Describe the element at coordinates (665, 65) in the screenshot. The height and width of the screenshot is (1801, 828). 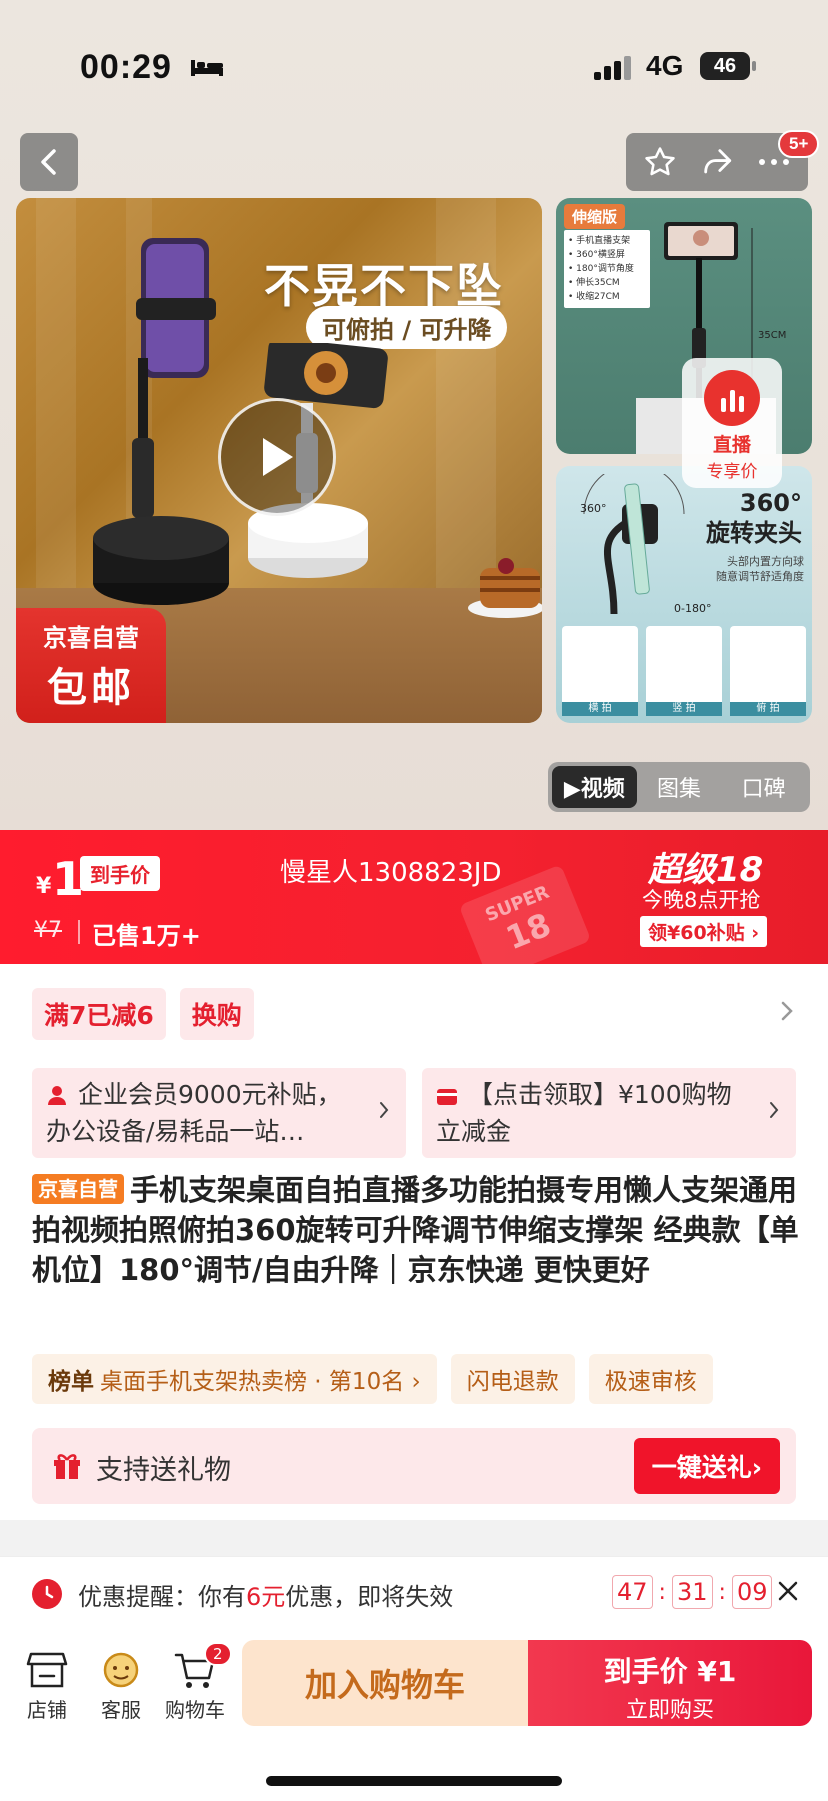
I see `network-label: 4G` at that location.